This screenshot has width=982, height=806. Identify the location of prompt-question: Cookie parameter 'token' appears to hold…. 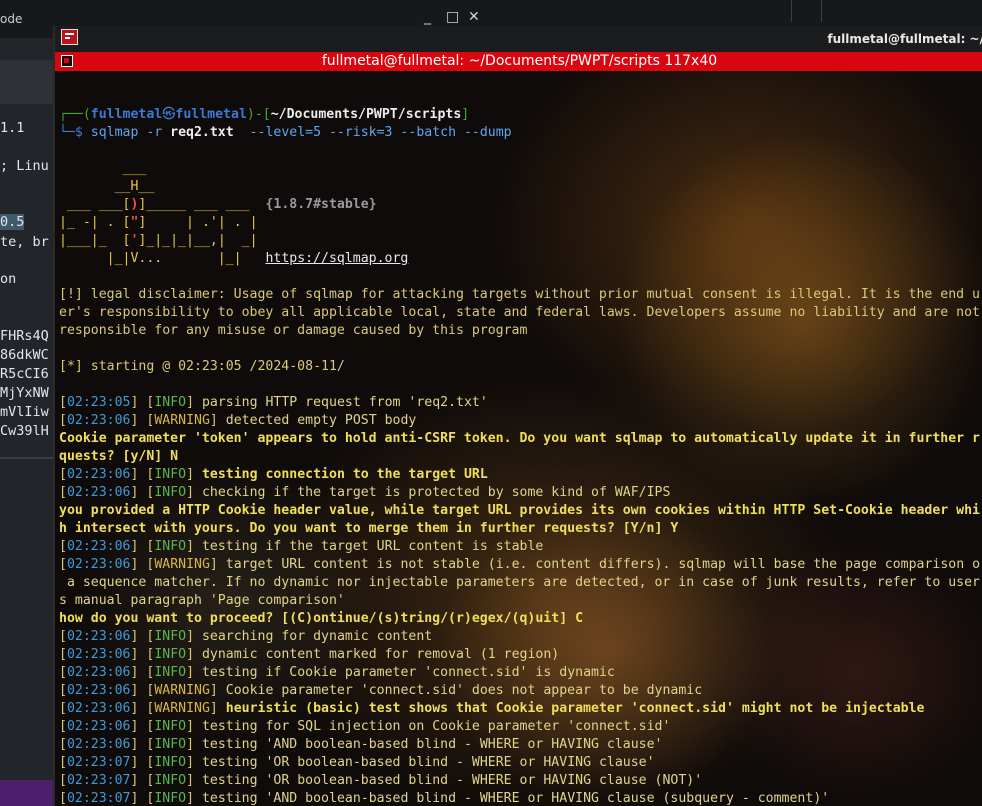
(519, 438).